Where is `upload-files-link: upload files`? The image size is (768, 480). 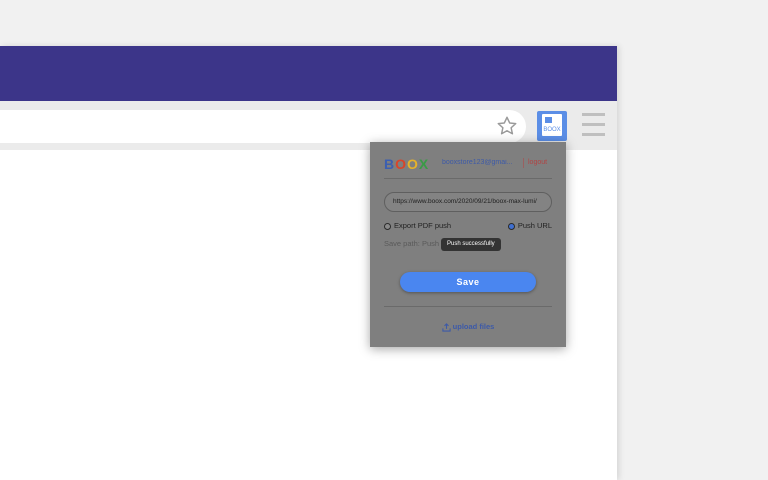
upload-files-link: upload files is located at coordinates (468, 327).